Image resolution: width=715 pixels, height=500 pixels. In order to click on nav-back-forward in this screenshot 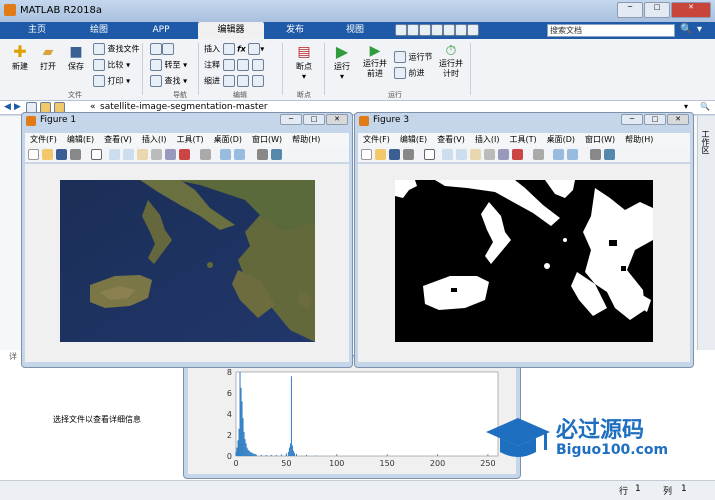, I will do `click(162, 49)`.